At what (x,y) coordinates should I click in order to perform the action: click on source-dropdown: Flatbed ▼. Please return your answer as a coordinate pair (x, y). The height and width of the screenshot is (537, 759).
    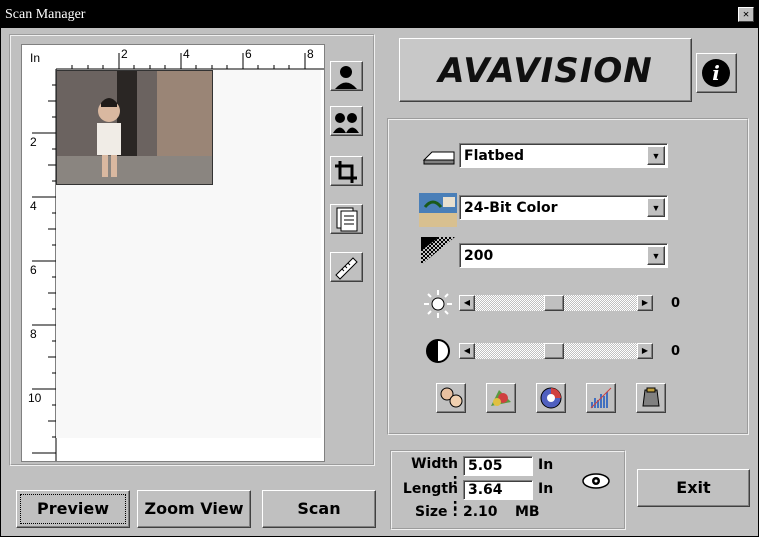
    Looking at the image, I should click on (563, 155).